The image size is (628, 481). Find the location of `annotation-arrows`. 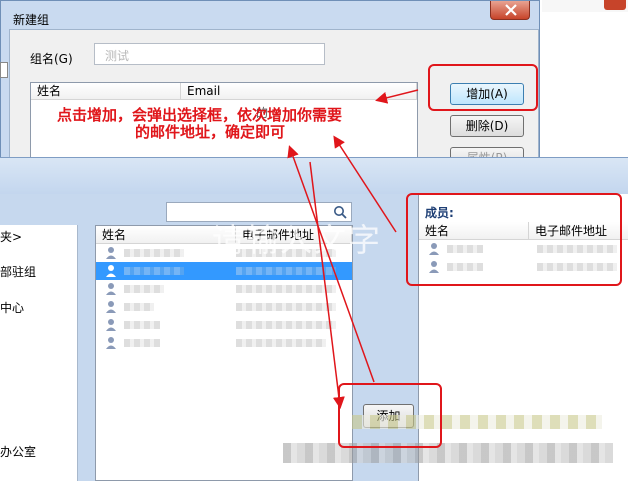

annotation-arrows is located at coordinates (353, 249).